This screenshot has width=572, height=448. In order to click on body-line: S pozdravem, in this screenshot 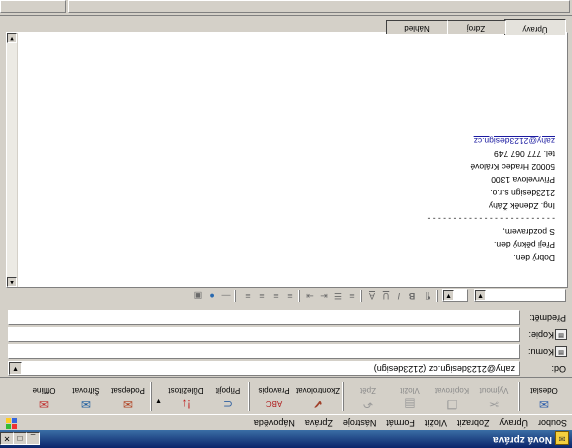, I will do `click(528, 232)`.